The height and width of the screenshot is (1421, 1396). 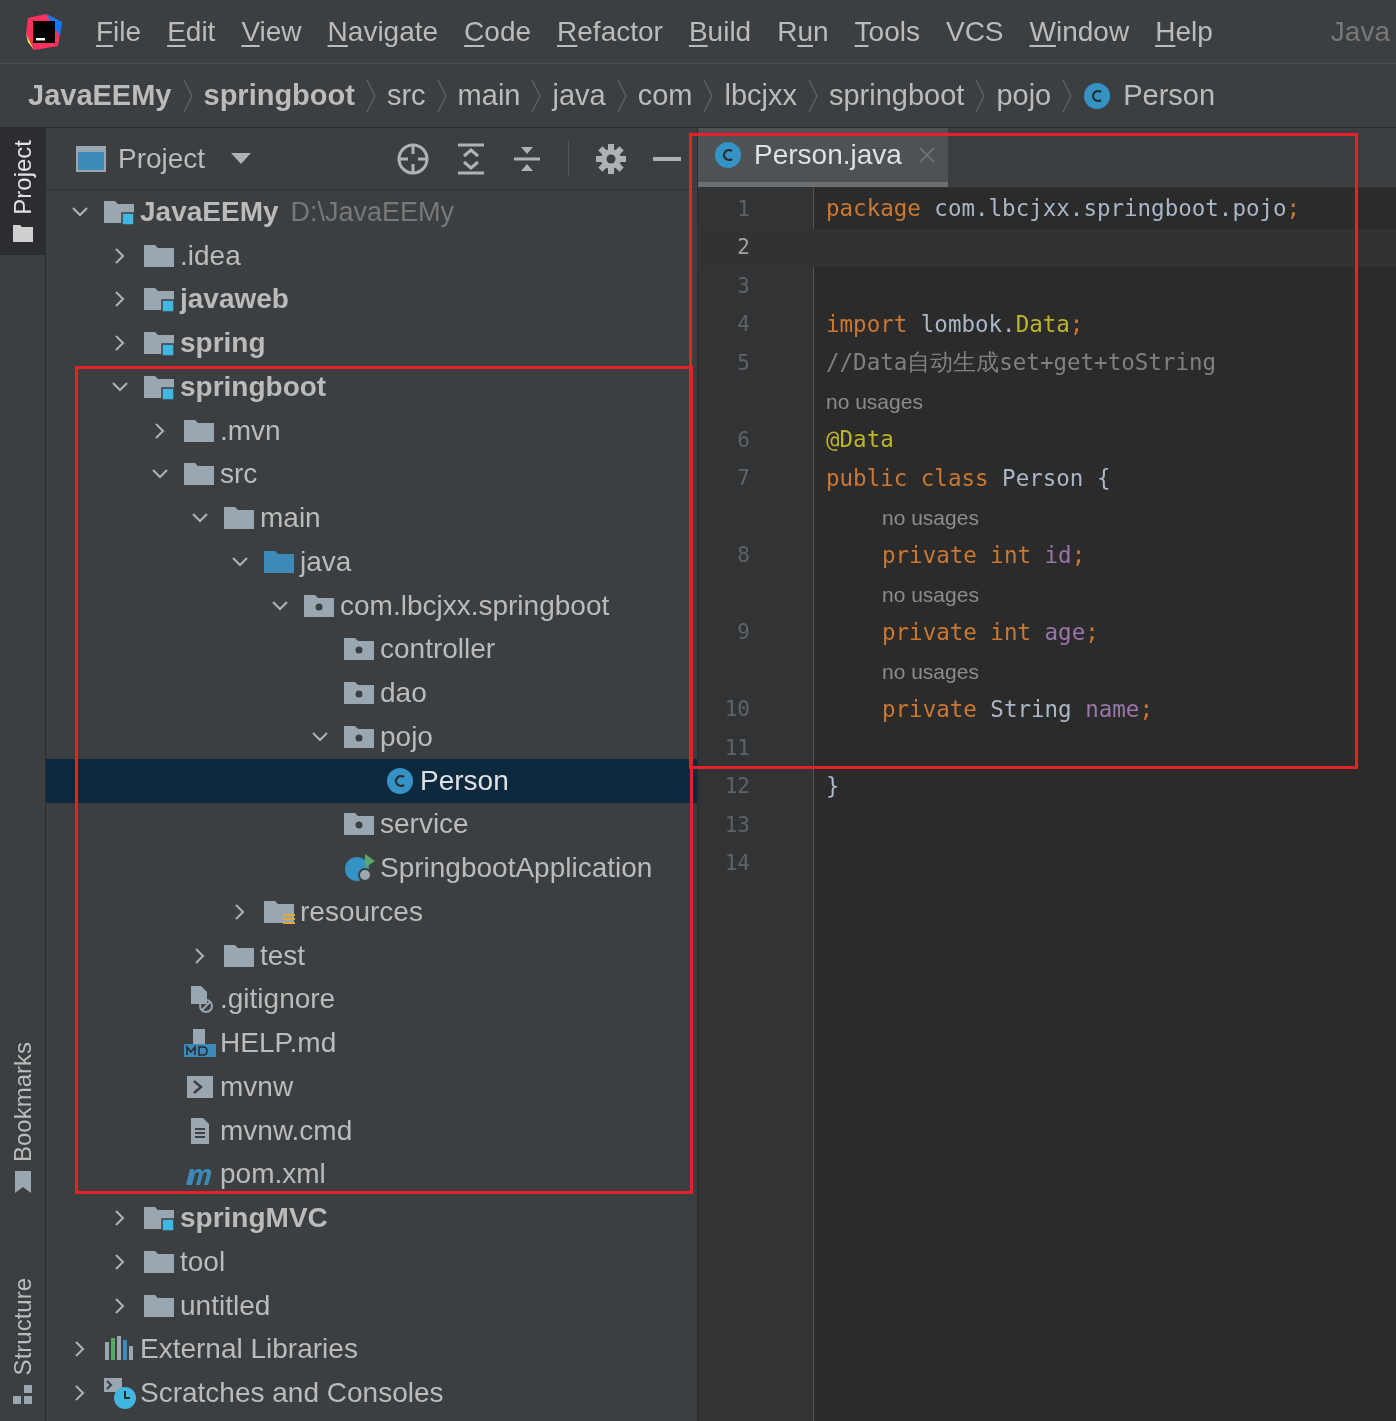 What do you see at coordinates (498, 31) in the screenshot?
I see `menu-item: Code` at bounding box center [498, 31].